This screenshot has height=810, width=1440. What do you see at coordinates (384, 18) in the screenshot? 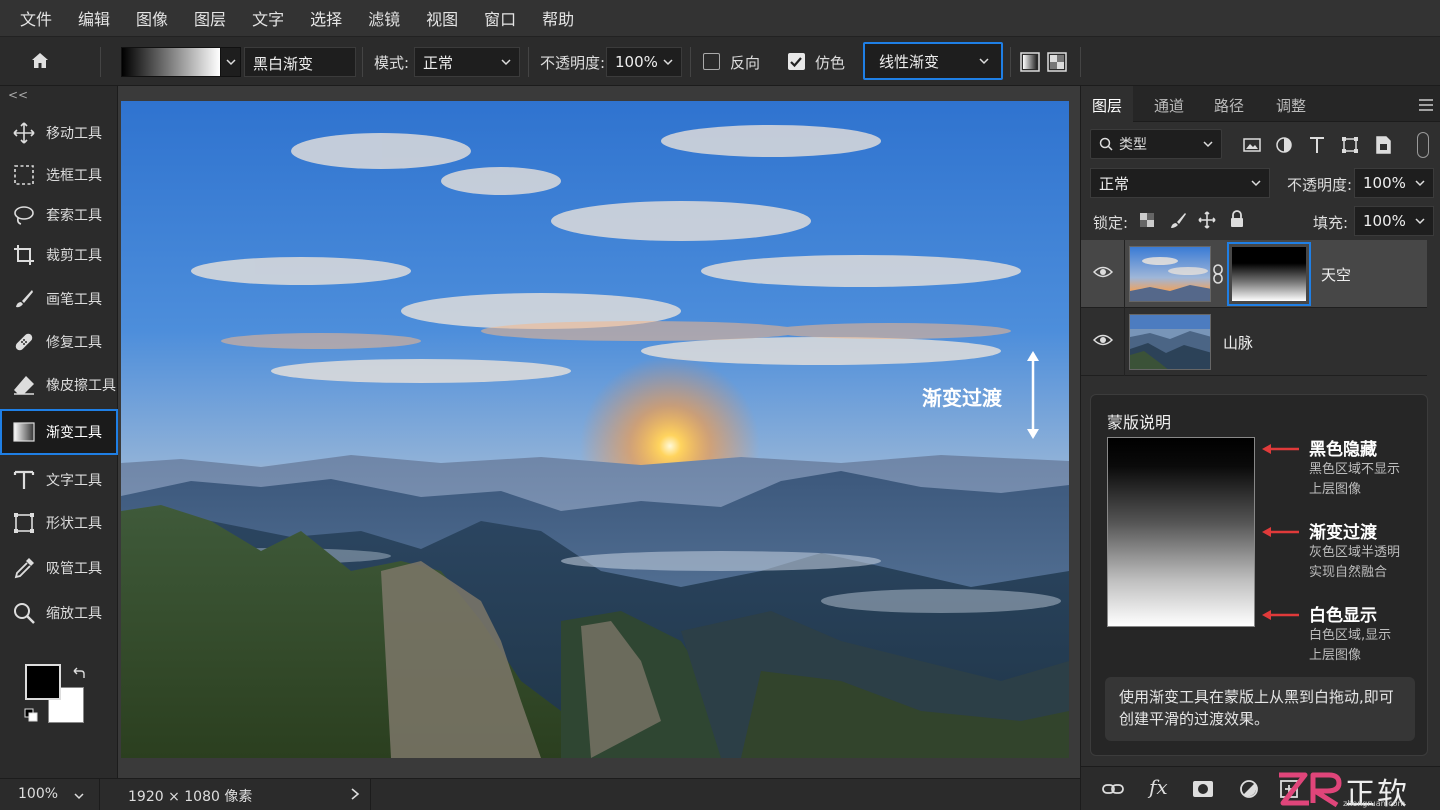
I see `menu-filter: 滤镜` at bounding box center [384, 18].